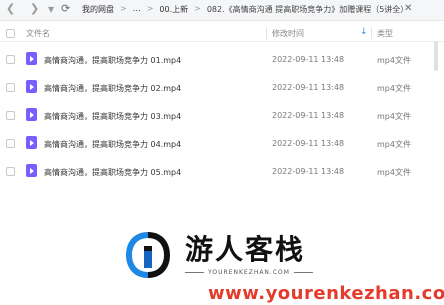  I want to click on file-name: 高情商沟通，提高职场竞争力 03.mp4, so click(112, 116).